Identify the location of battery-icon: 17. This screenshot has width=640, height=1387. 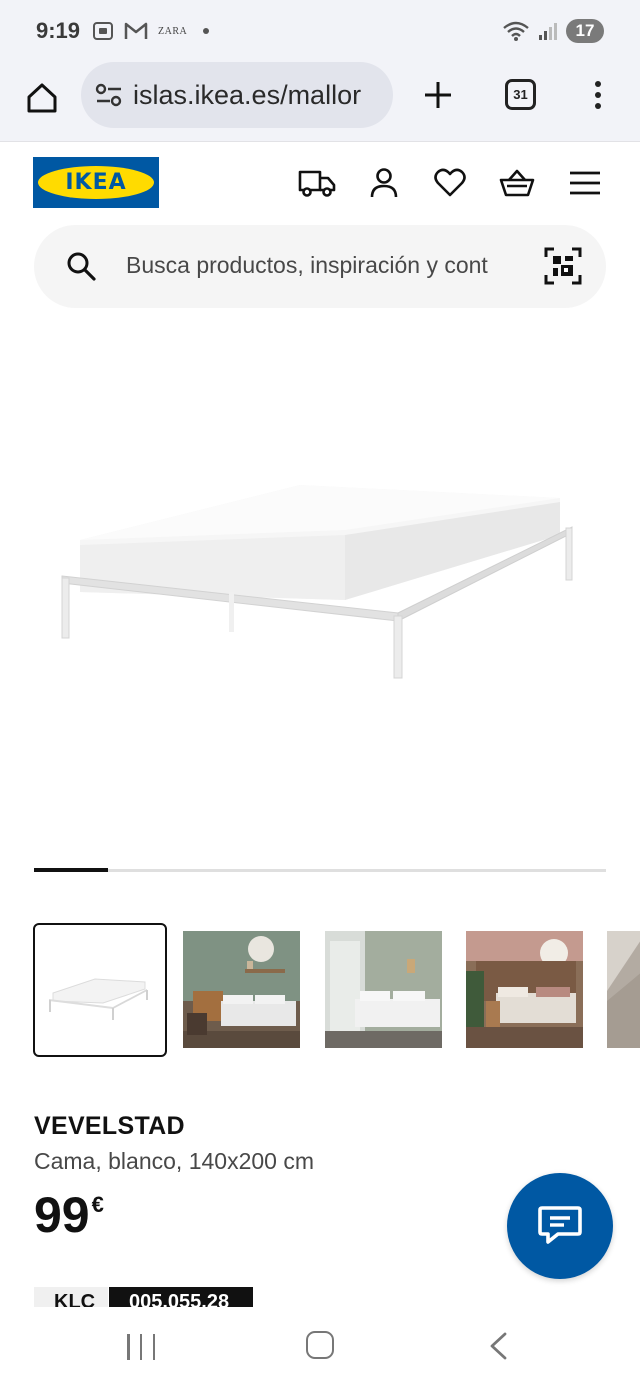
(585, 31).